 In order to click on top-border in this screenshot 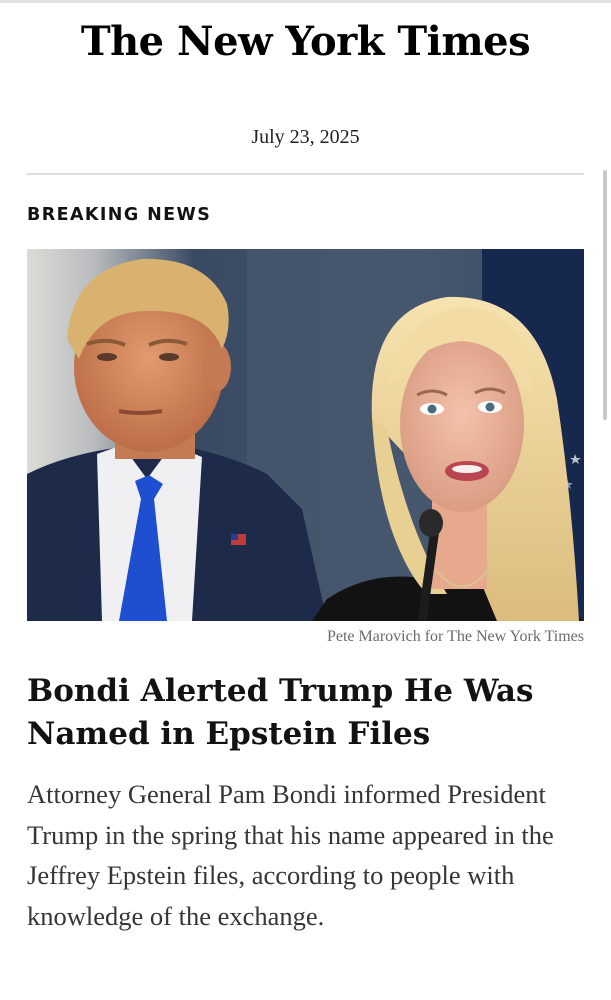, I will do `click(305, 1)`.